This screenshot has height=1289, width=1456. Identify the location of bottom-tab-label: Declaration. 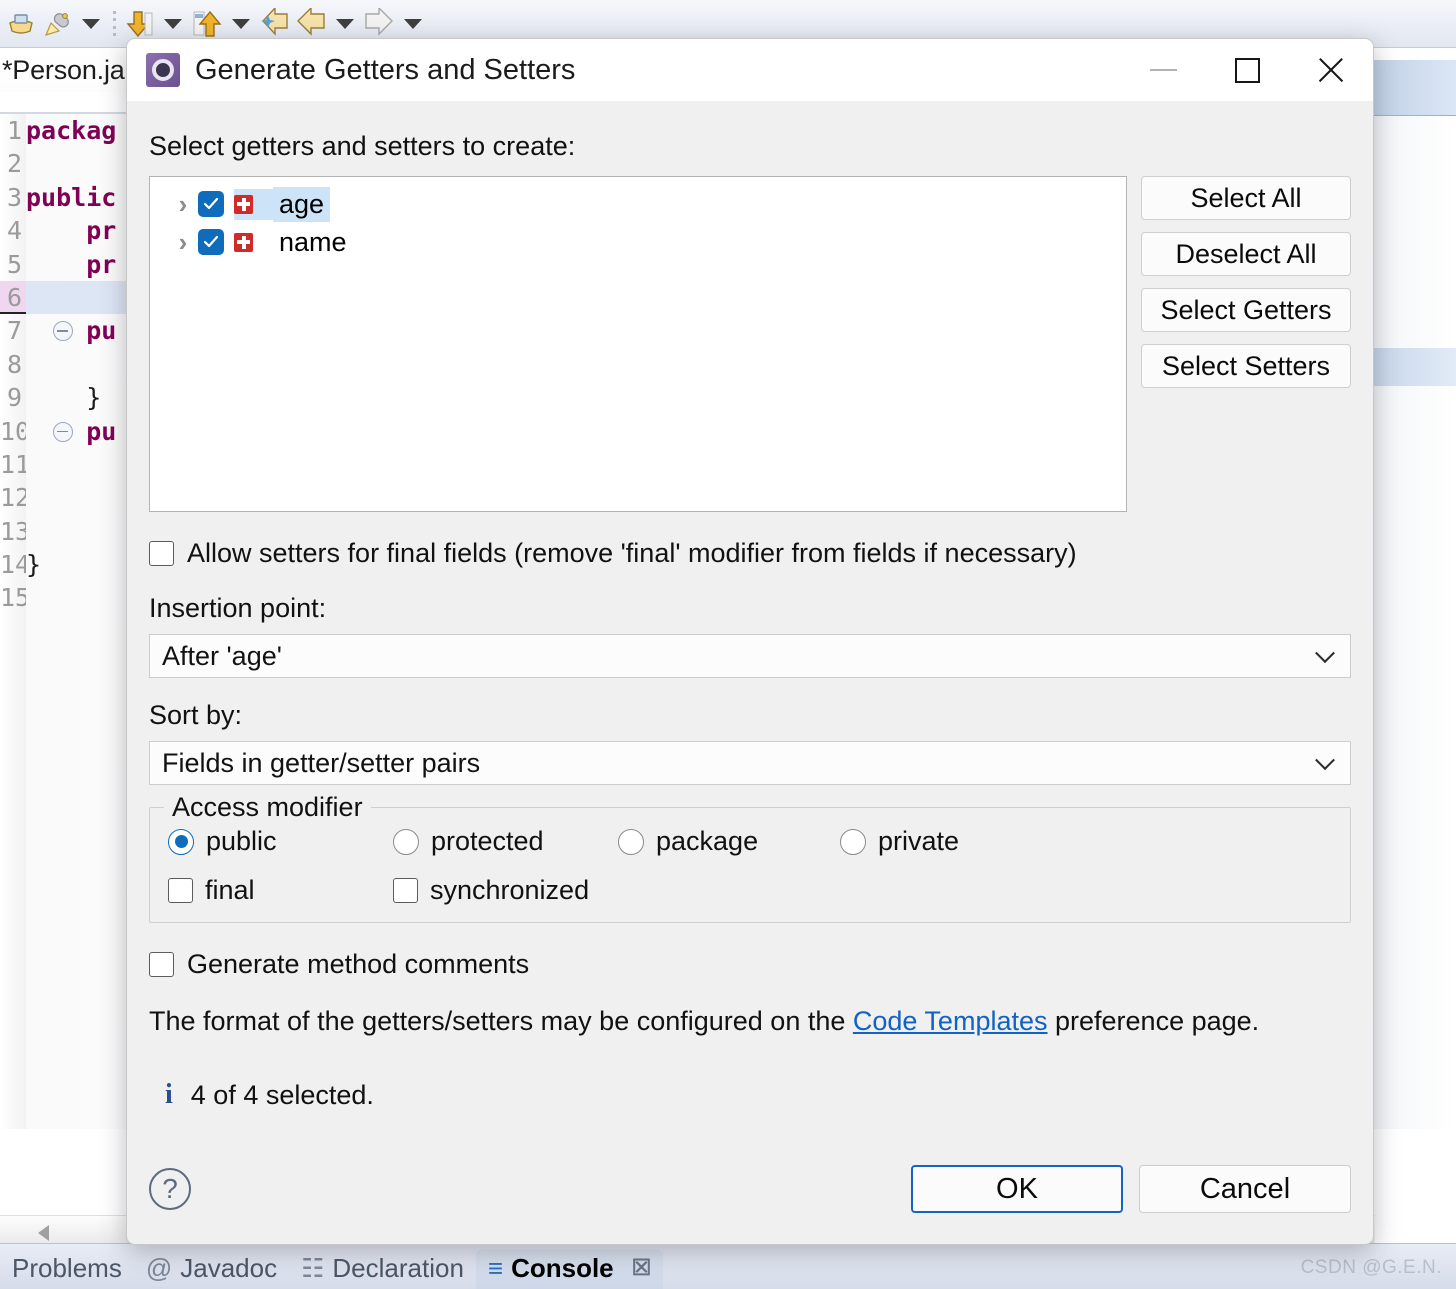
(398, 1267).